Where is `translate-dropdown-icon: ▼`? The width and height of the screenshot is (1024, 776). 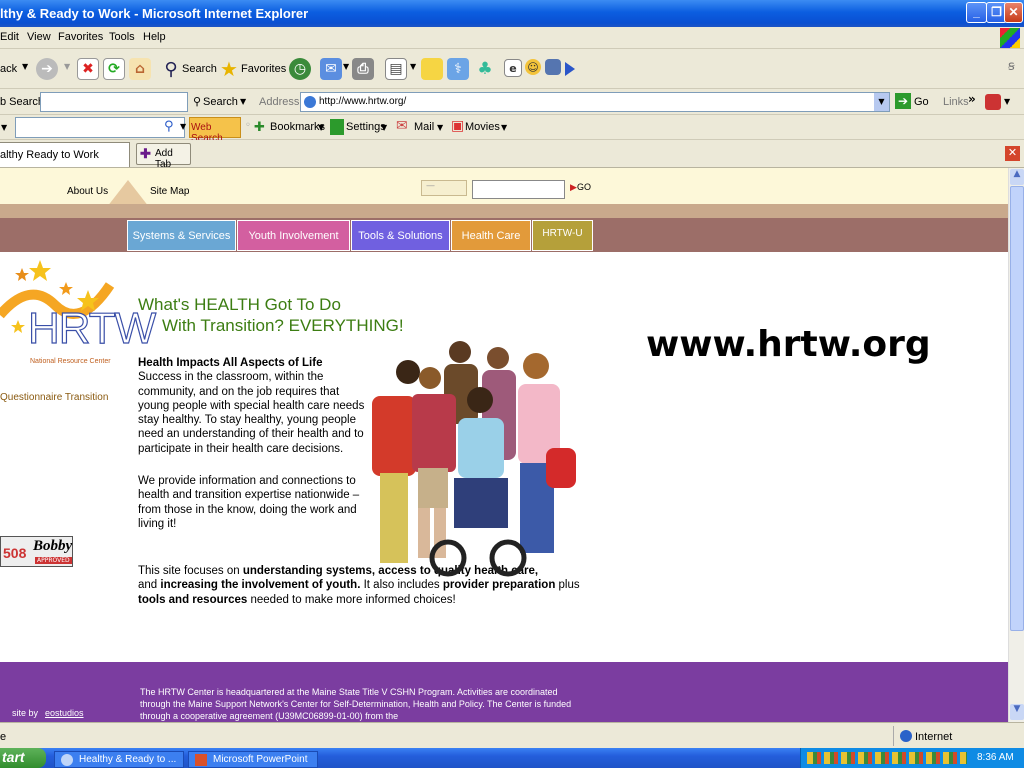
translate-dropdown-icon: ▼ is located at coordinates (1007, 101).